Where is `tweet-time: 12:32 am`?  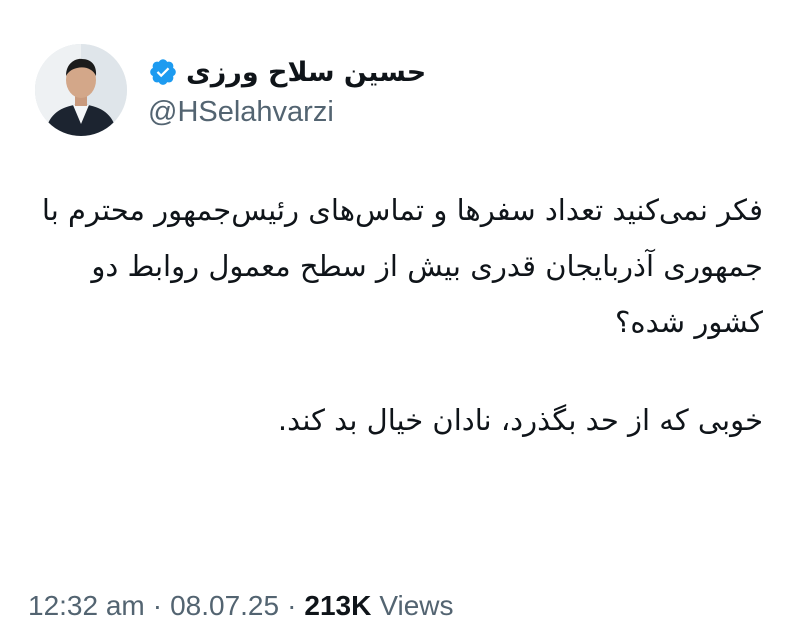
tweet-time: 12:32 am is located at coordinates (86, 606).